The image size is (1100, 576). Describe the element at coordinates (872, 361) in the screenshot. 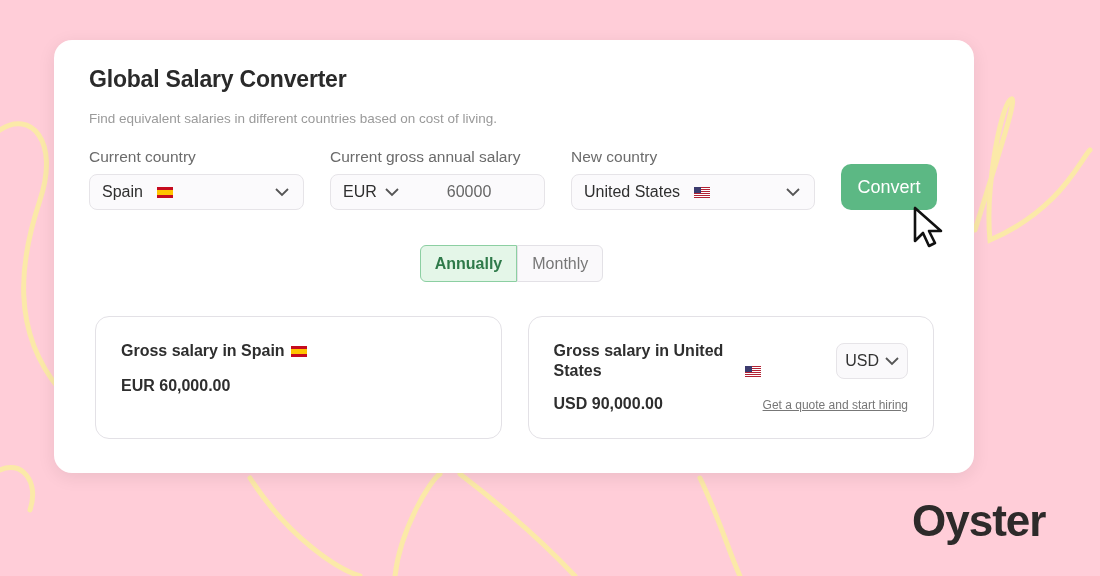

I see `currency-select: USD` at that location.